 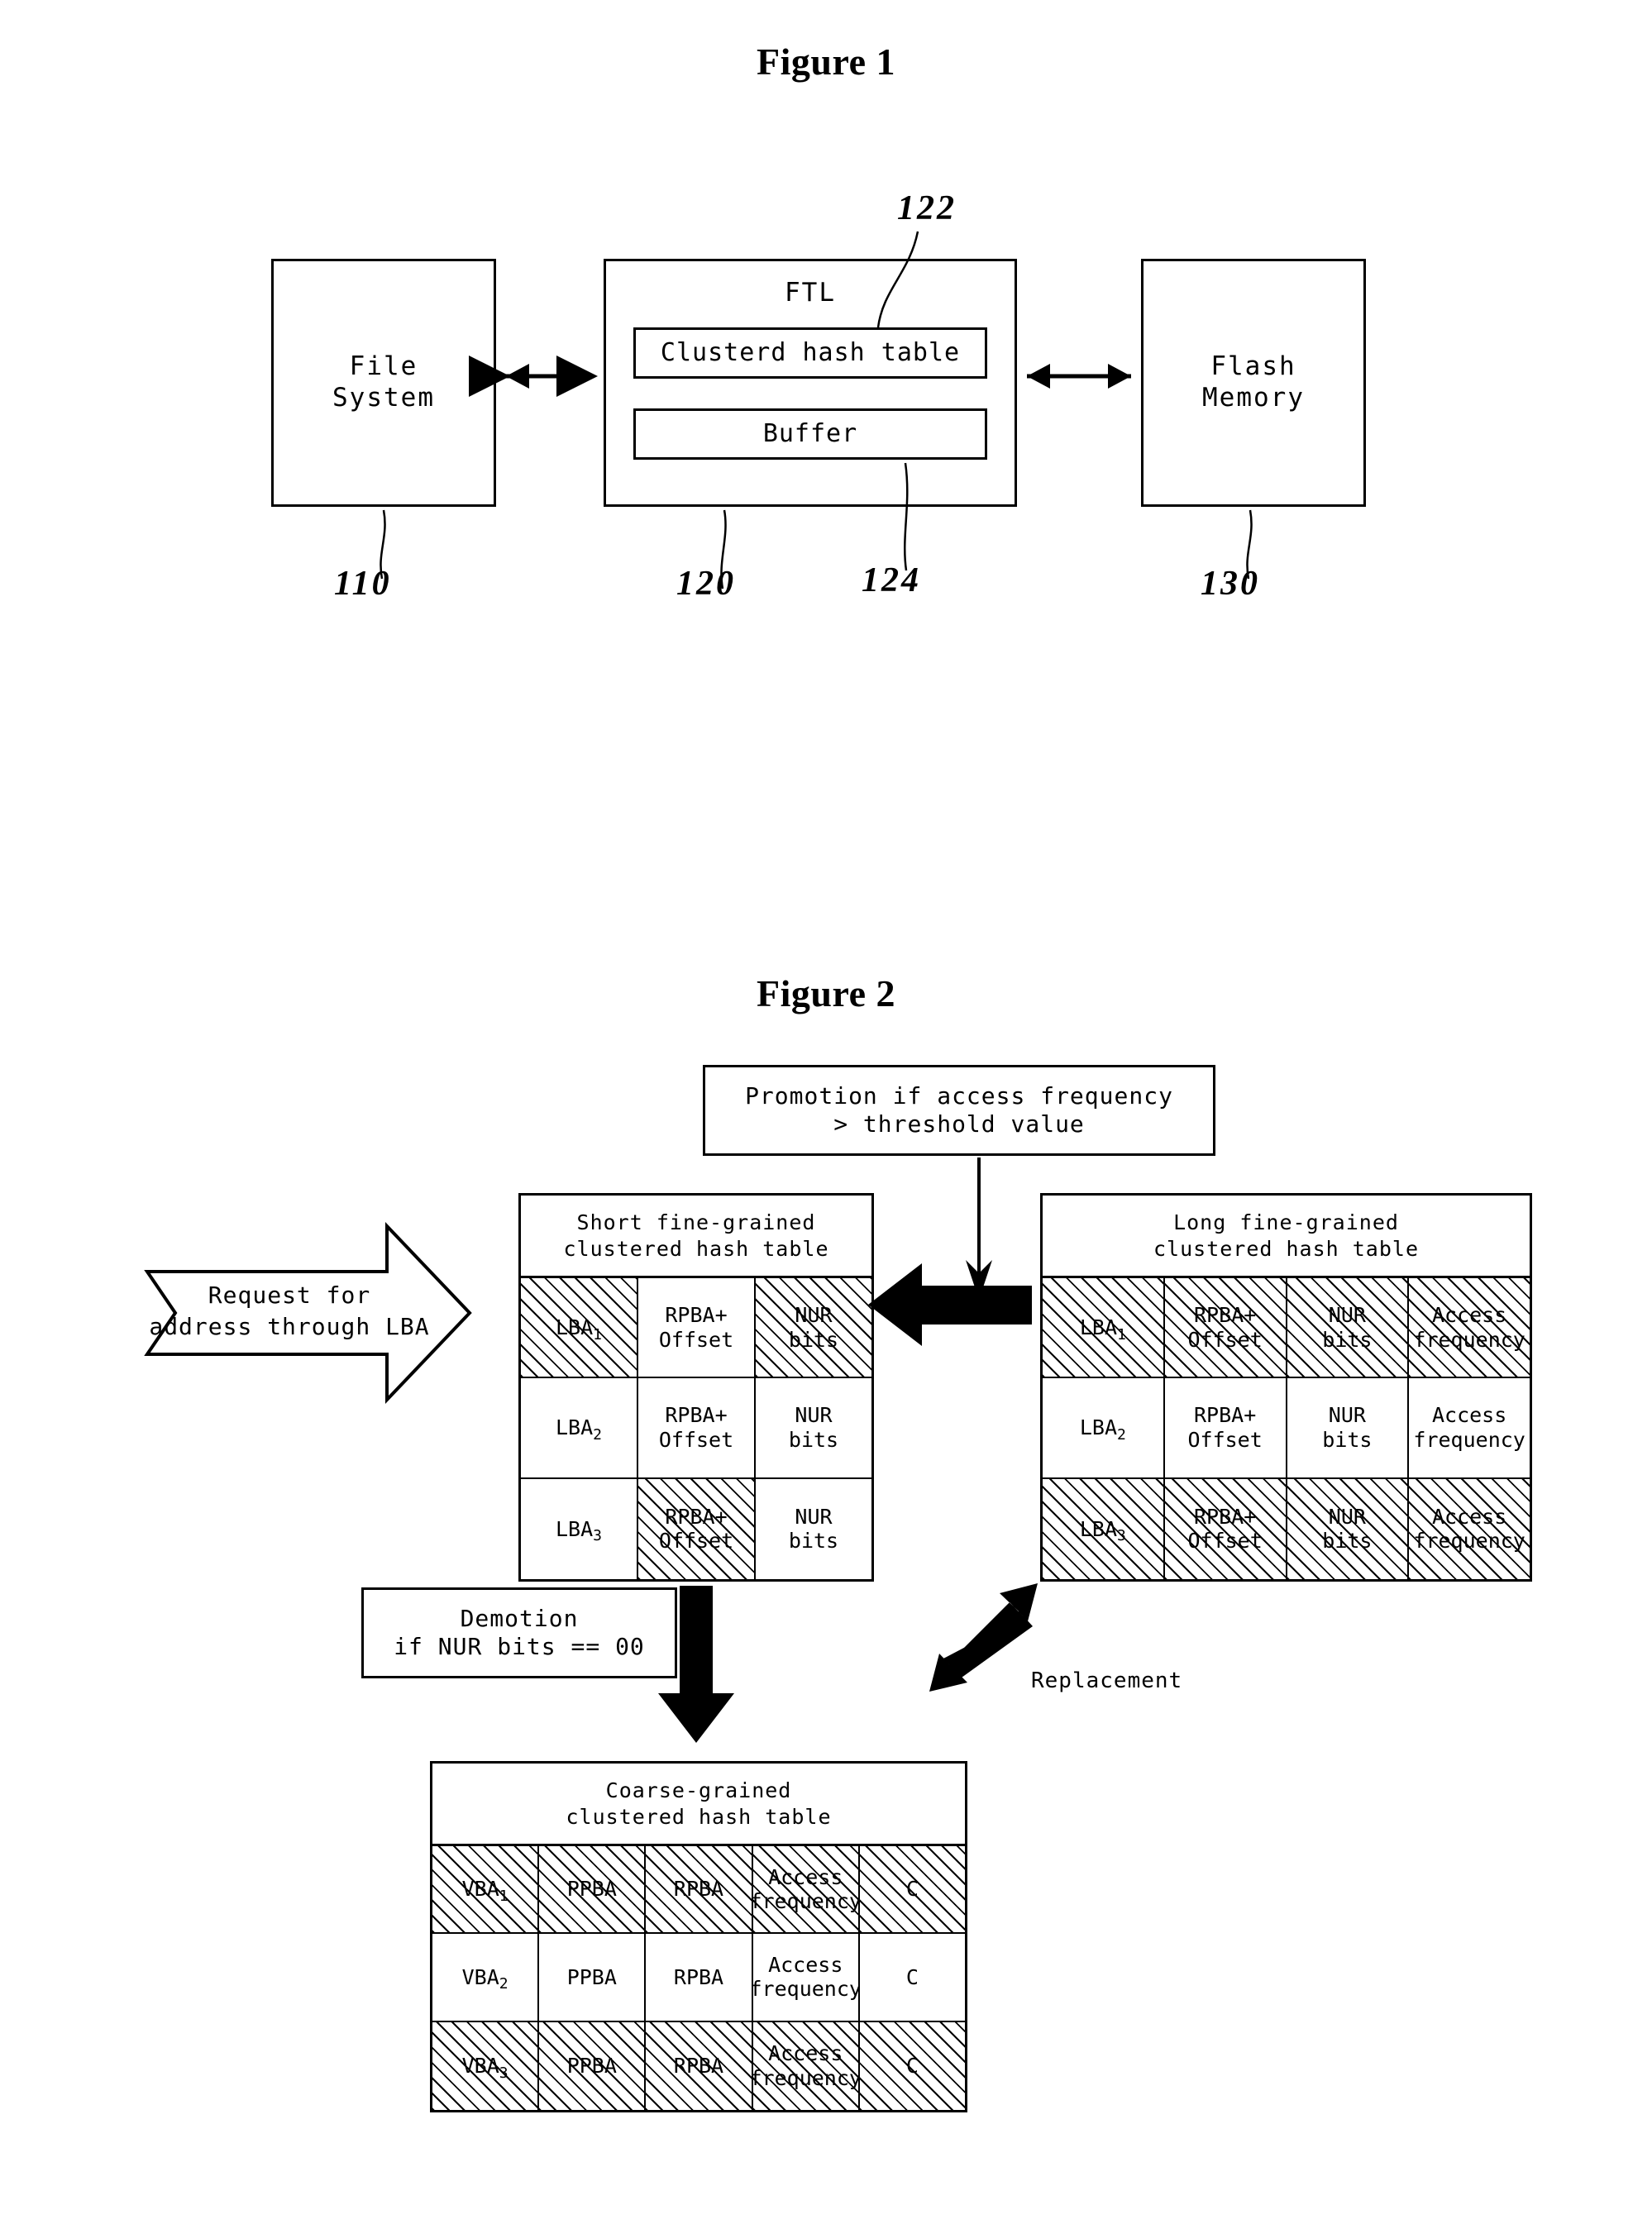 What do you see at coordinates (289, 1295) in the screenshot?
I see `request-arrow-line1: Request for` at bounding box center [289, 1295].